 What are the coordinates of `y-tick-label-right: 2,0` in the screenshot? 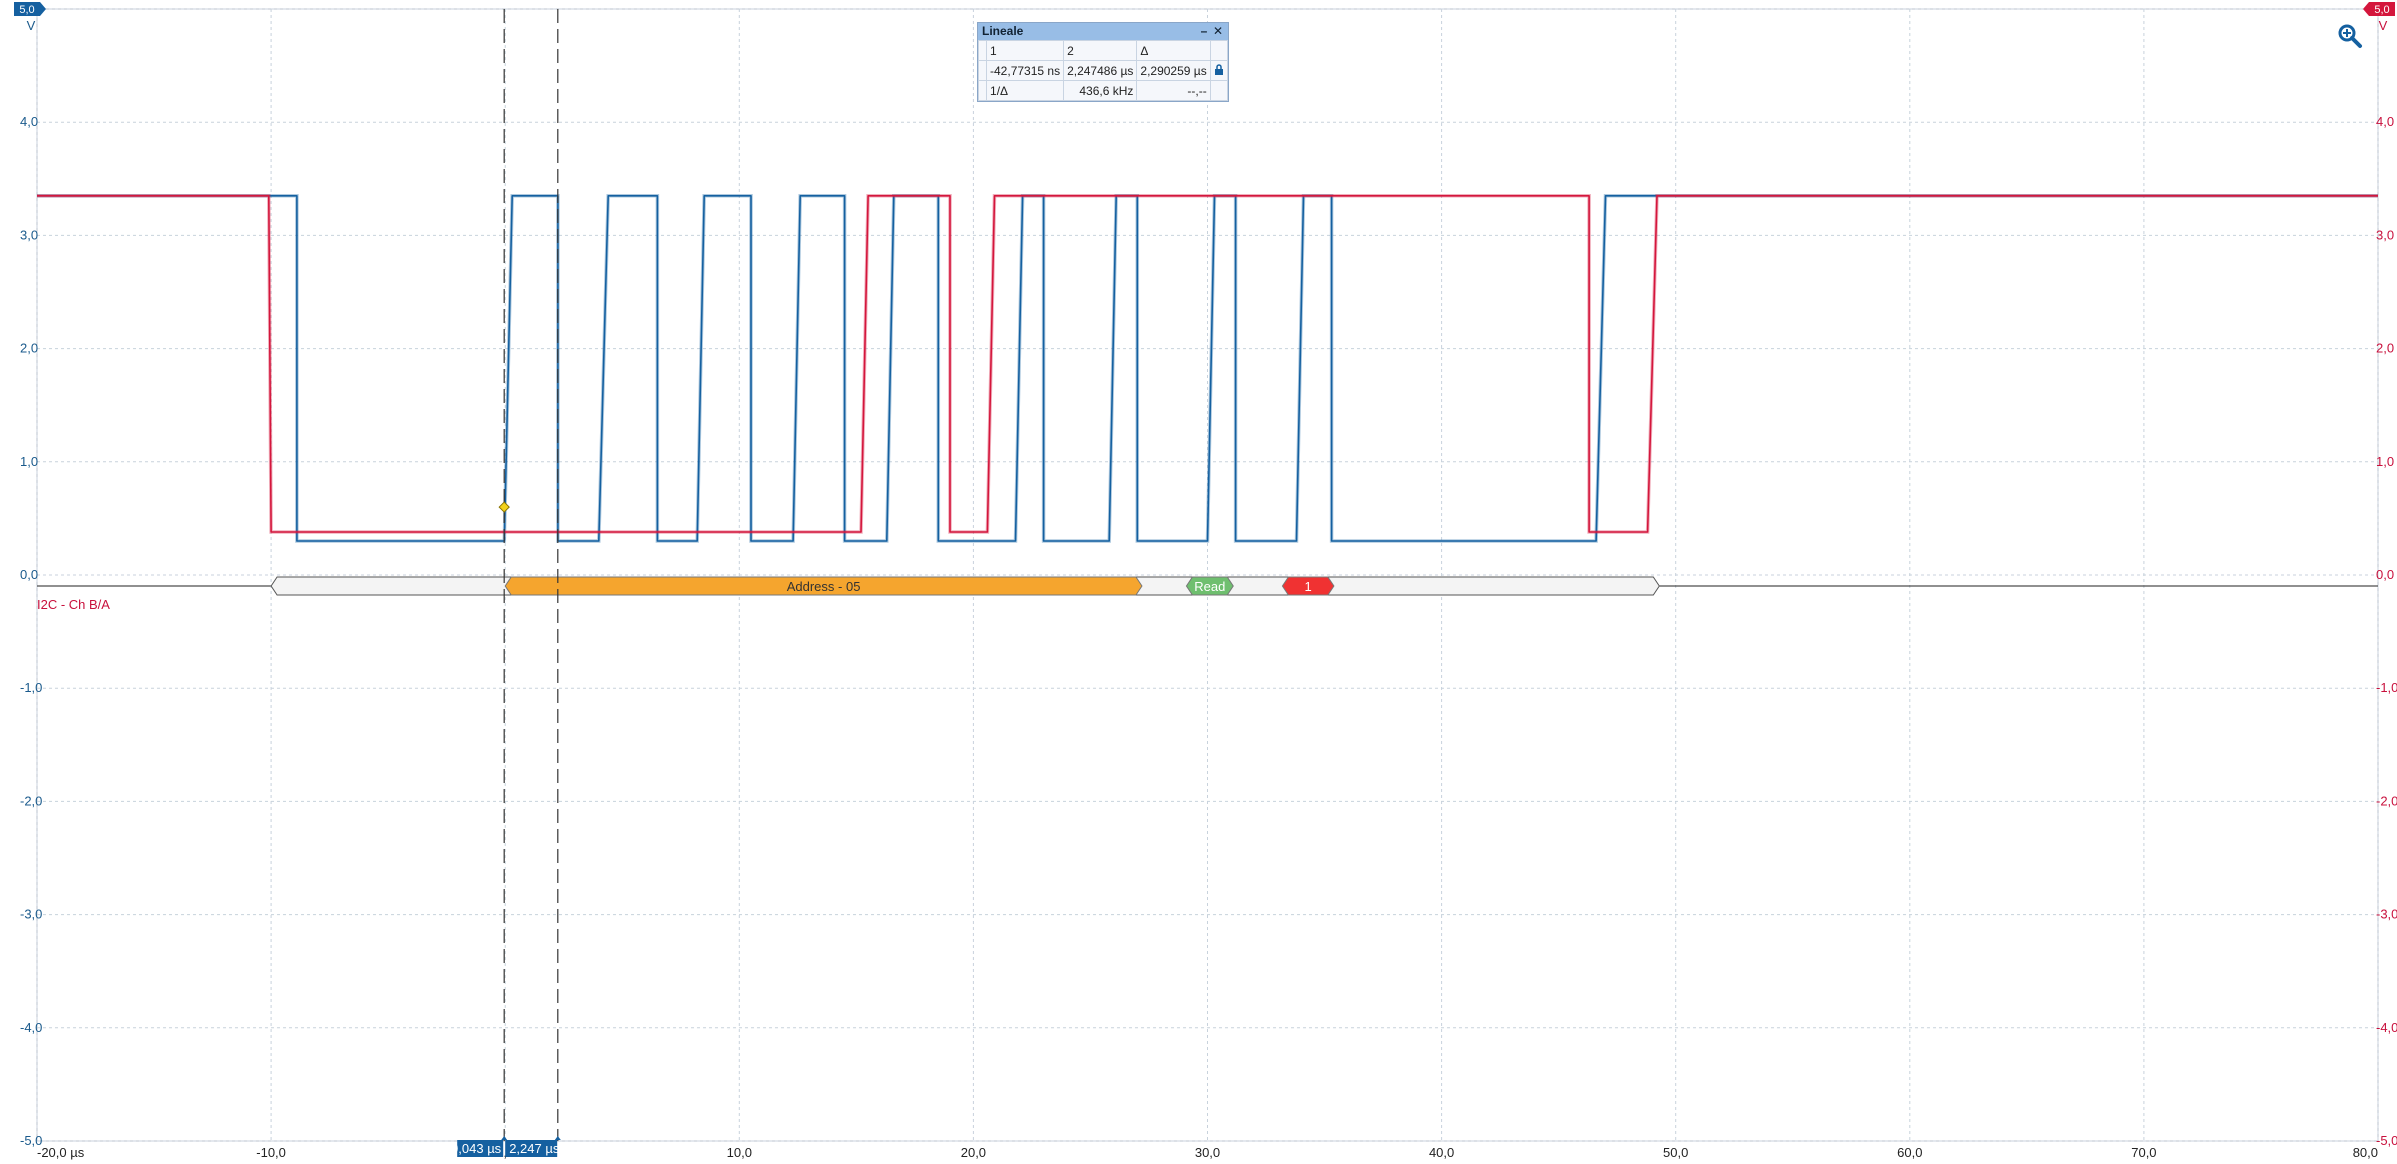 It's located at (2385, 348).